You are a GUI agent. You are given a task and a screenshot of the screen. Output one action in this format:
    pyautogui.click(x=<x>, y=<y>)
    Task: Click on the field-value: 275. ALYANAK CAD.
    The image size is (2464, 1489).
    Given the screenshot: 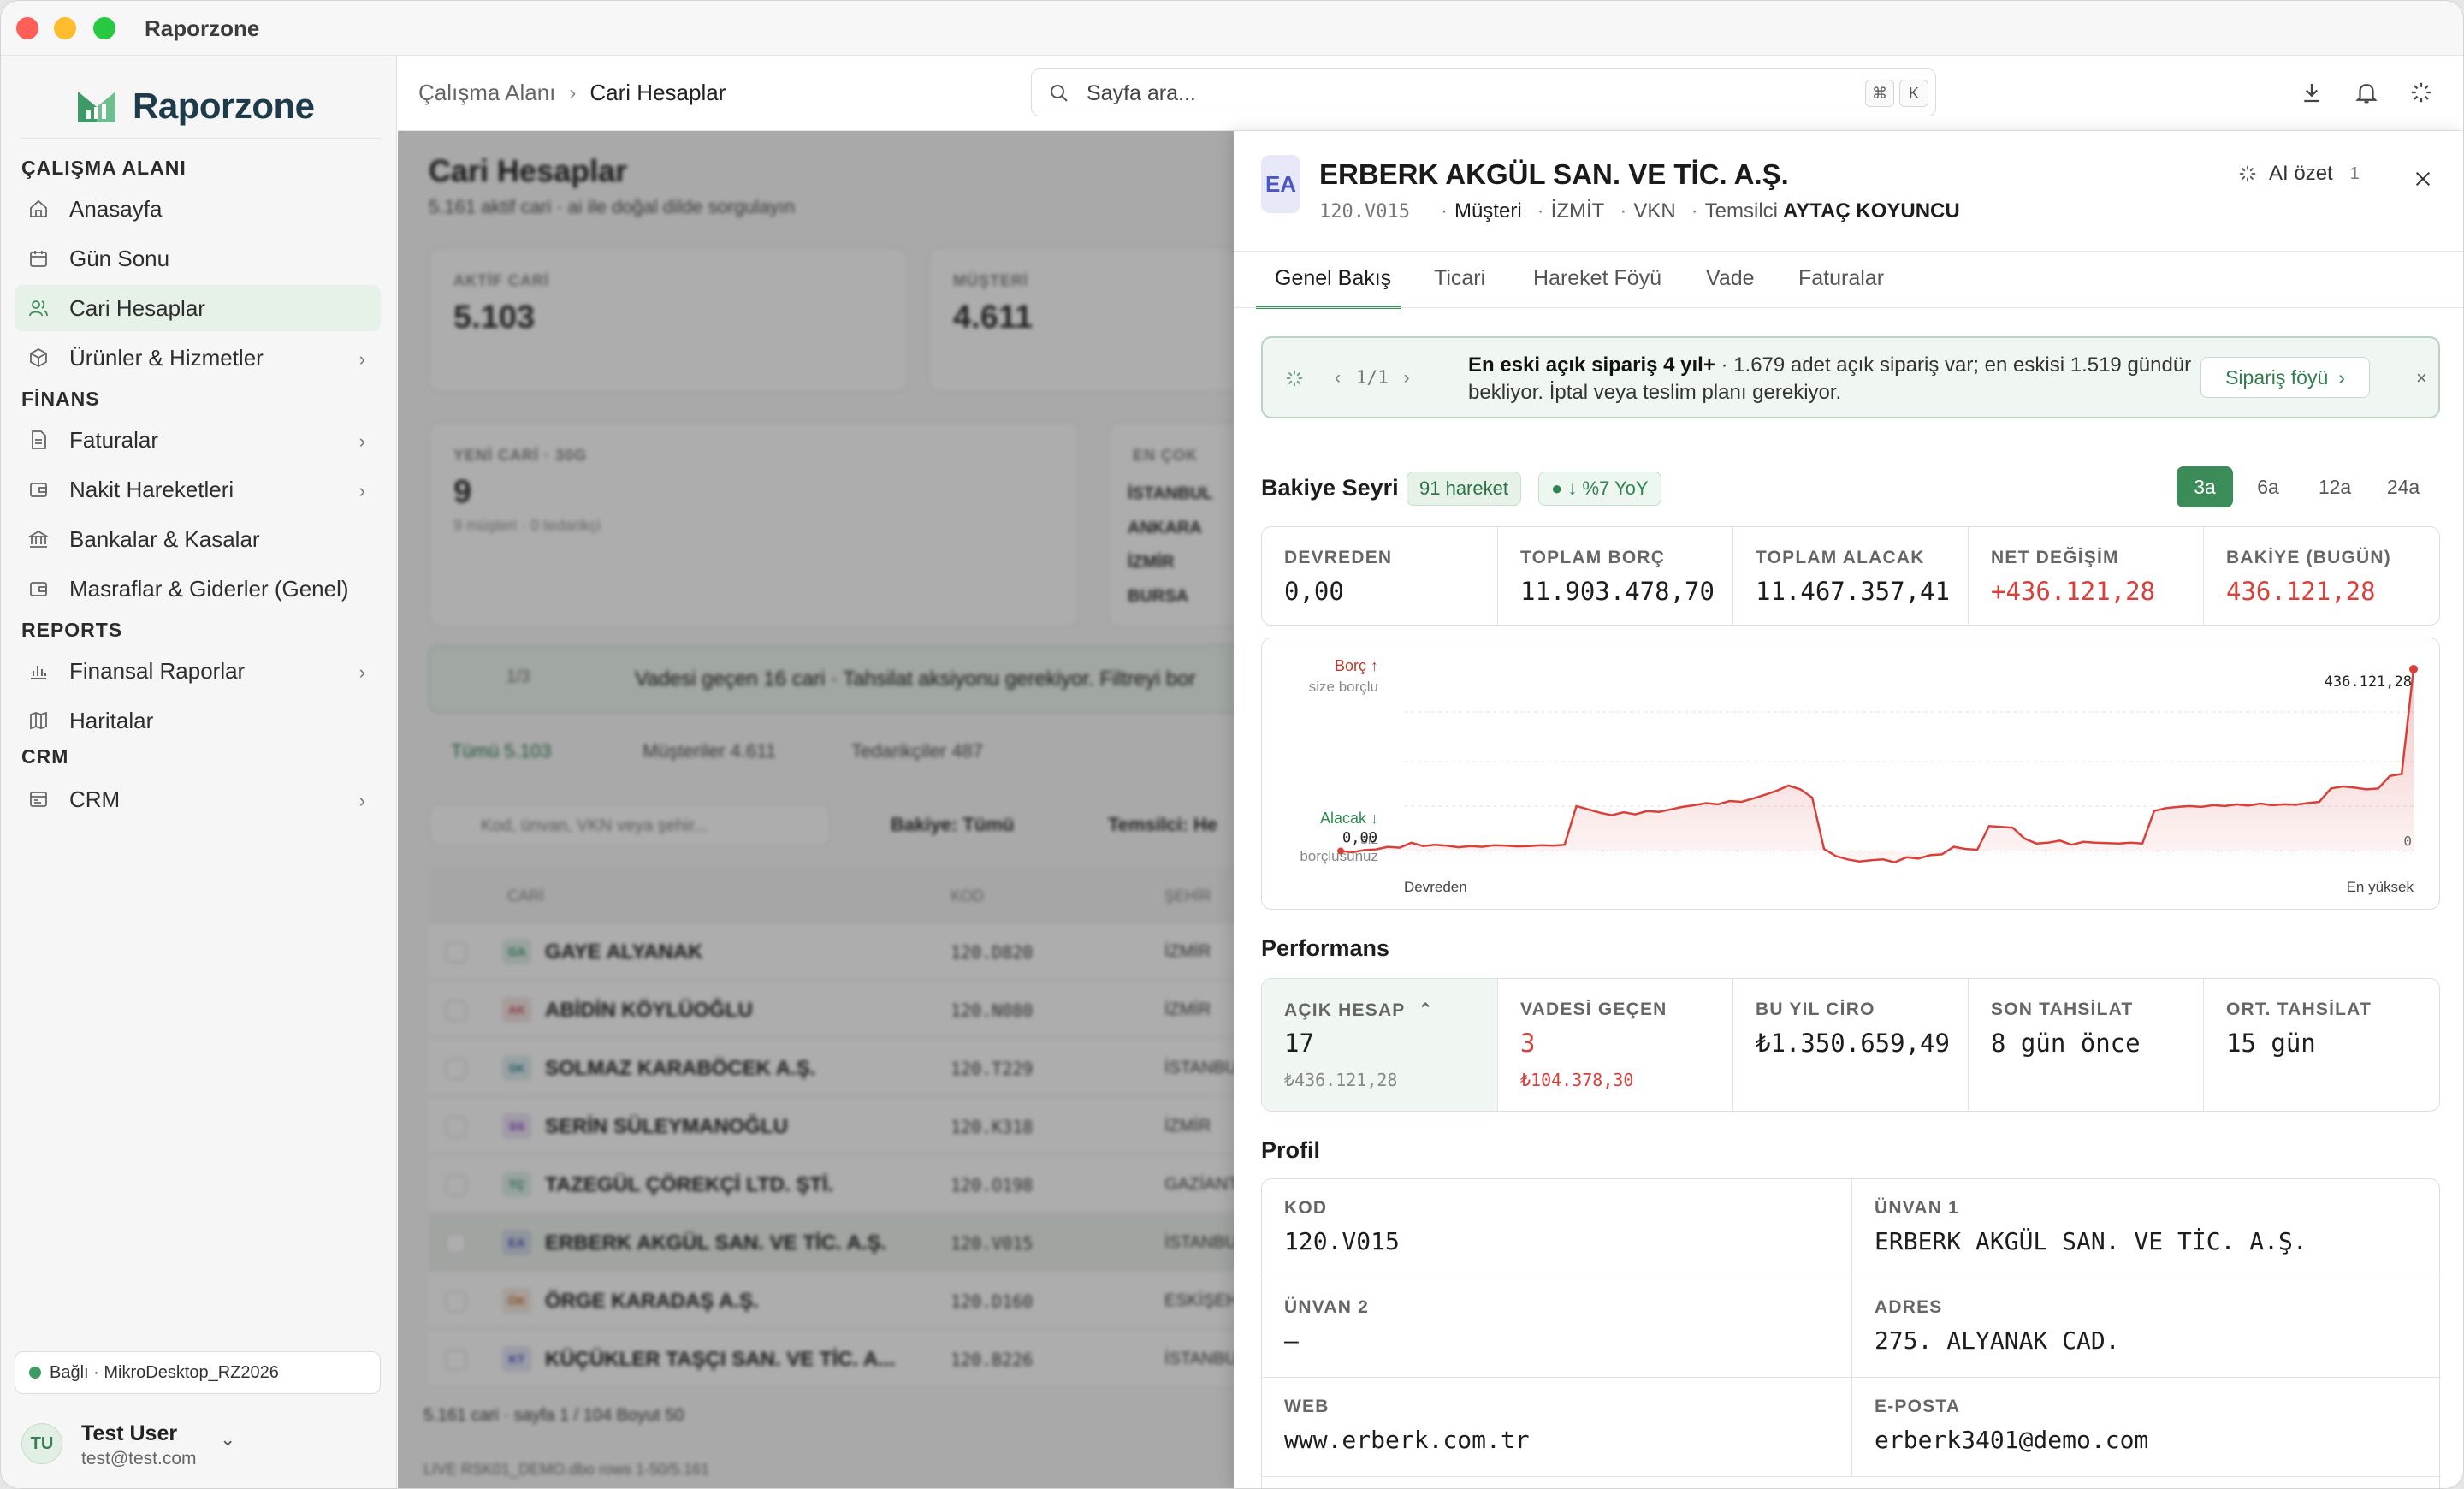 What is the action you would take?
    pyautogui.click(x=1997, y=1341)
    